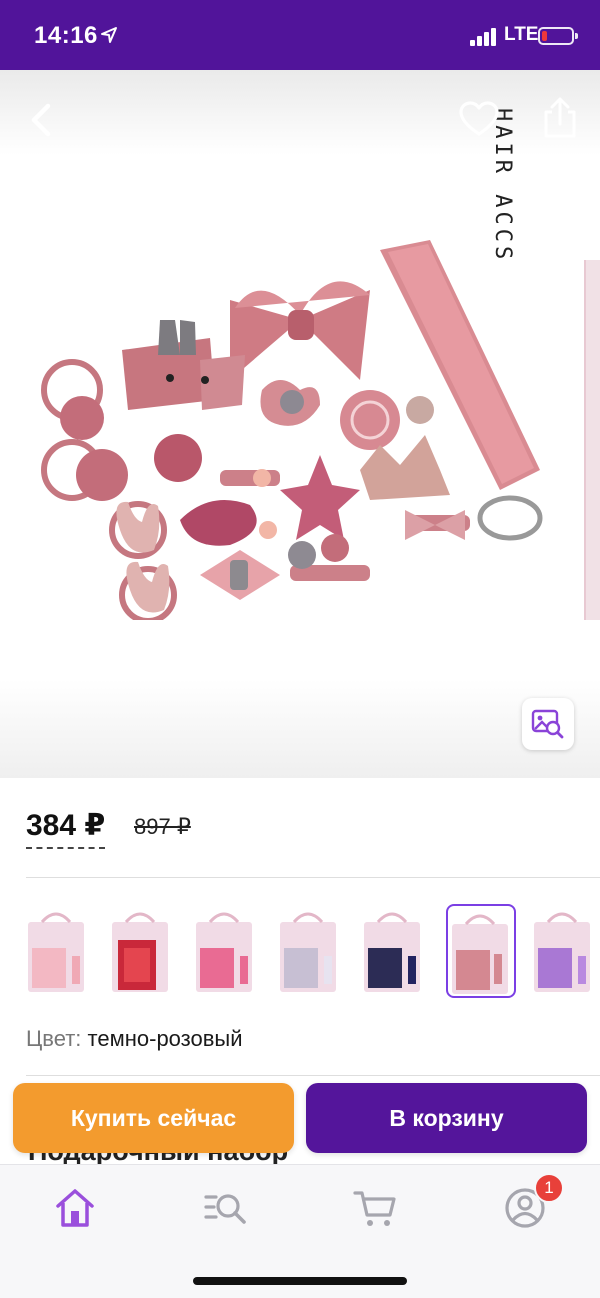  Describe the element at coordinates (109, 35) in the screenshot. I see `location-arrow-icon` at that location.